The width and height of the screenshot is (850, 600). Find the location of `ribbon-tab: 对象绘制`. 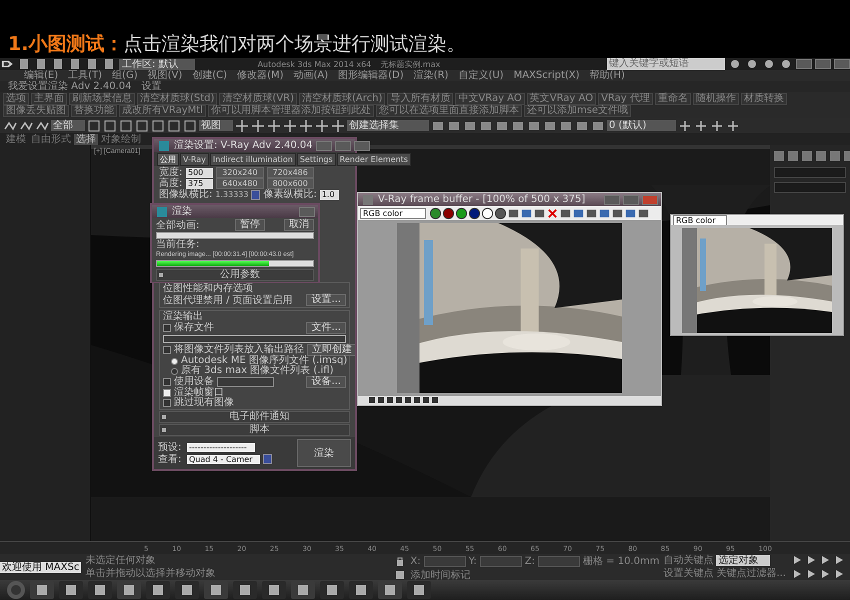

ribbon-tab: 对象绘制 is located at coordinates (121, 139).